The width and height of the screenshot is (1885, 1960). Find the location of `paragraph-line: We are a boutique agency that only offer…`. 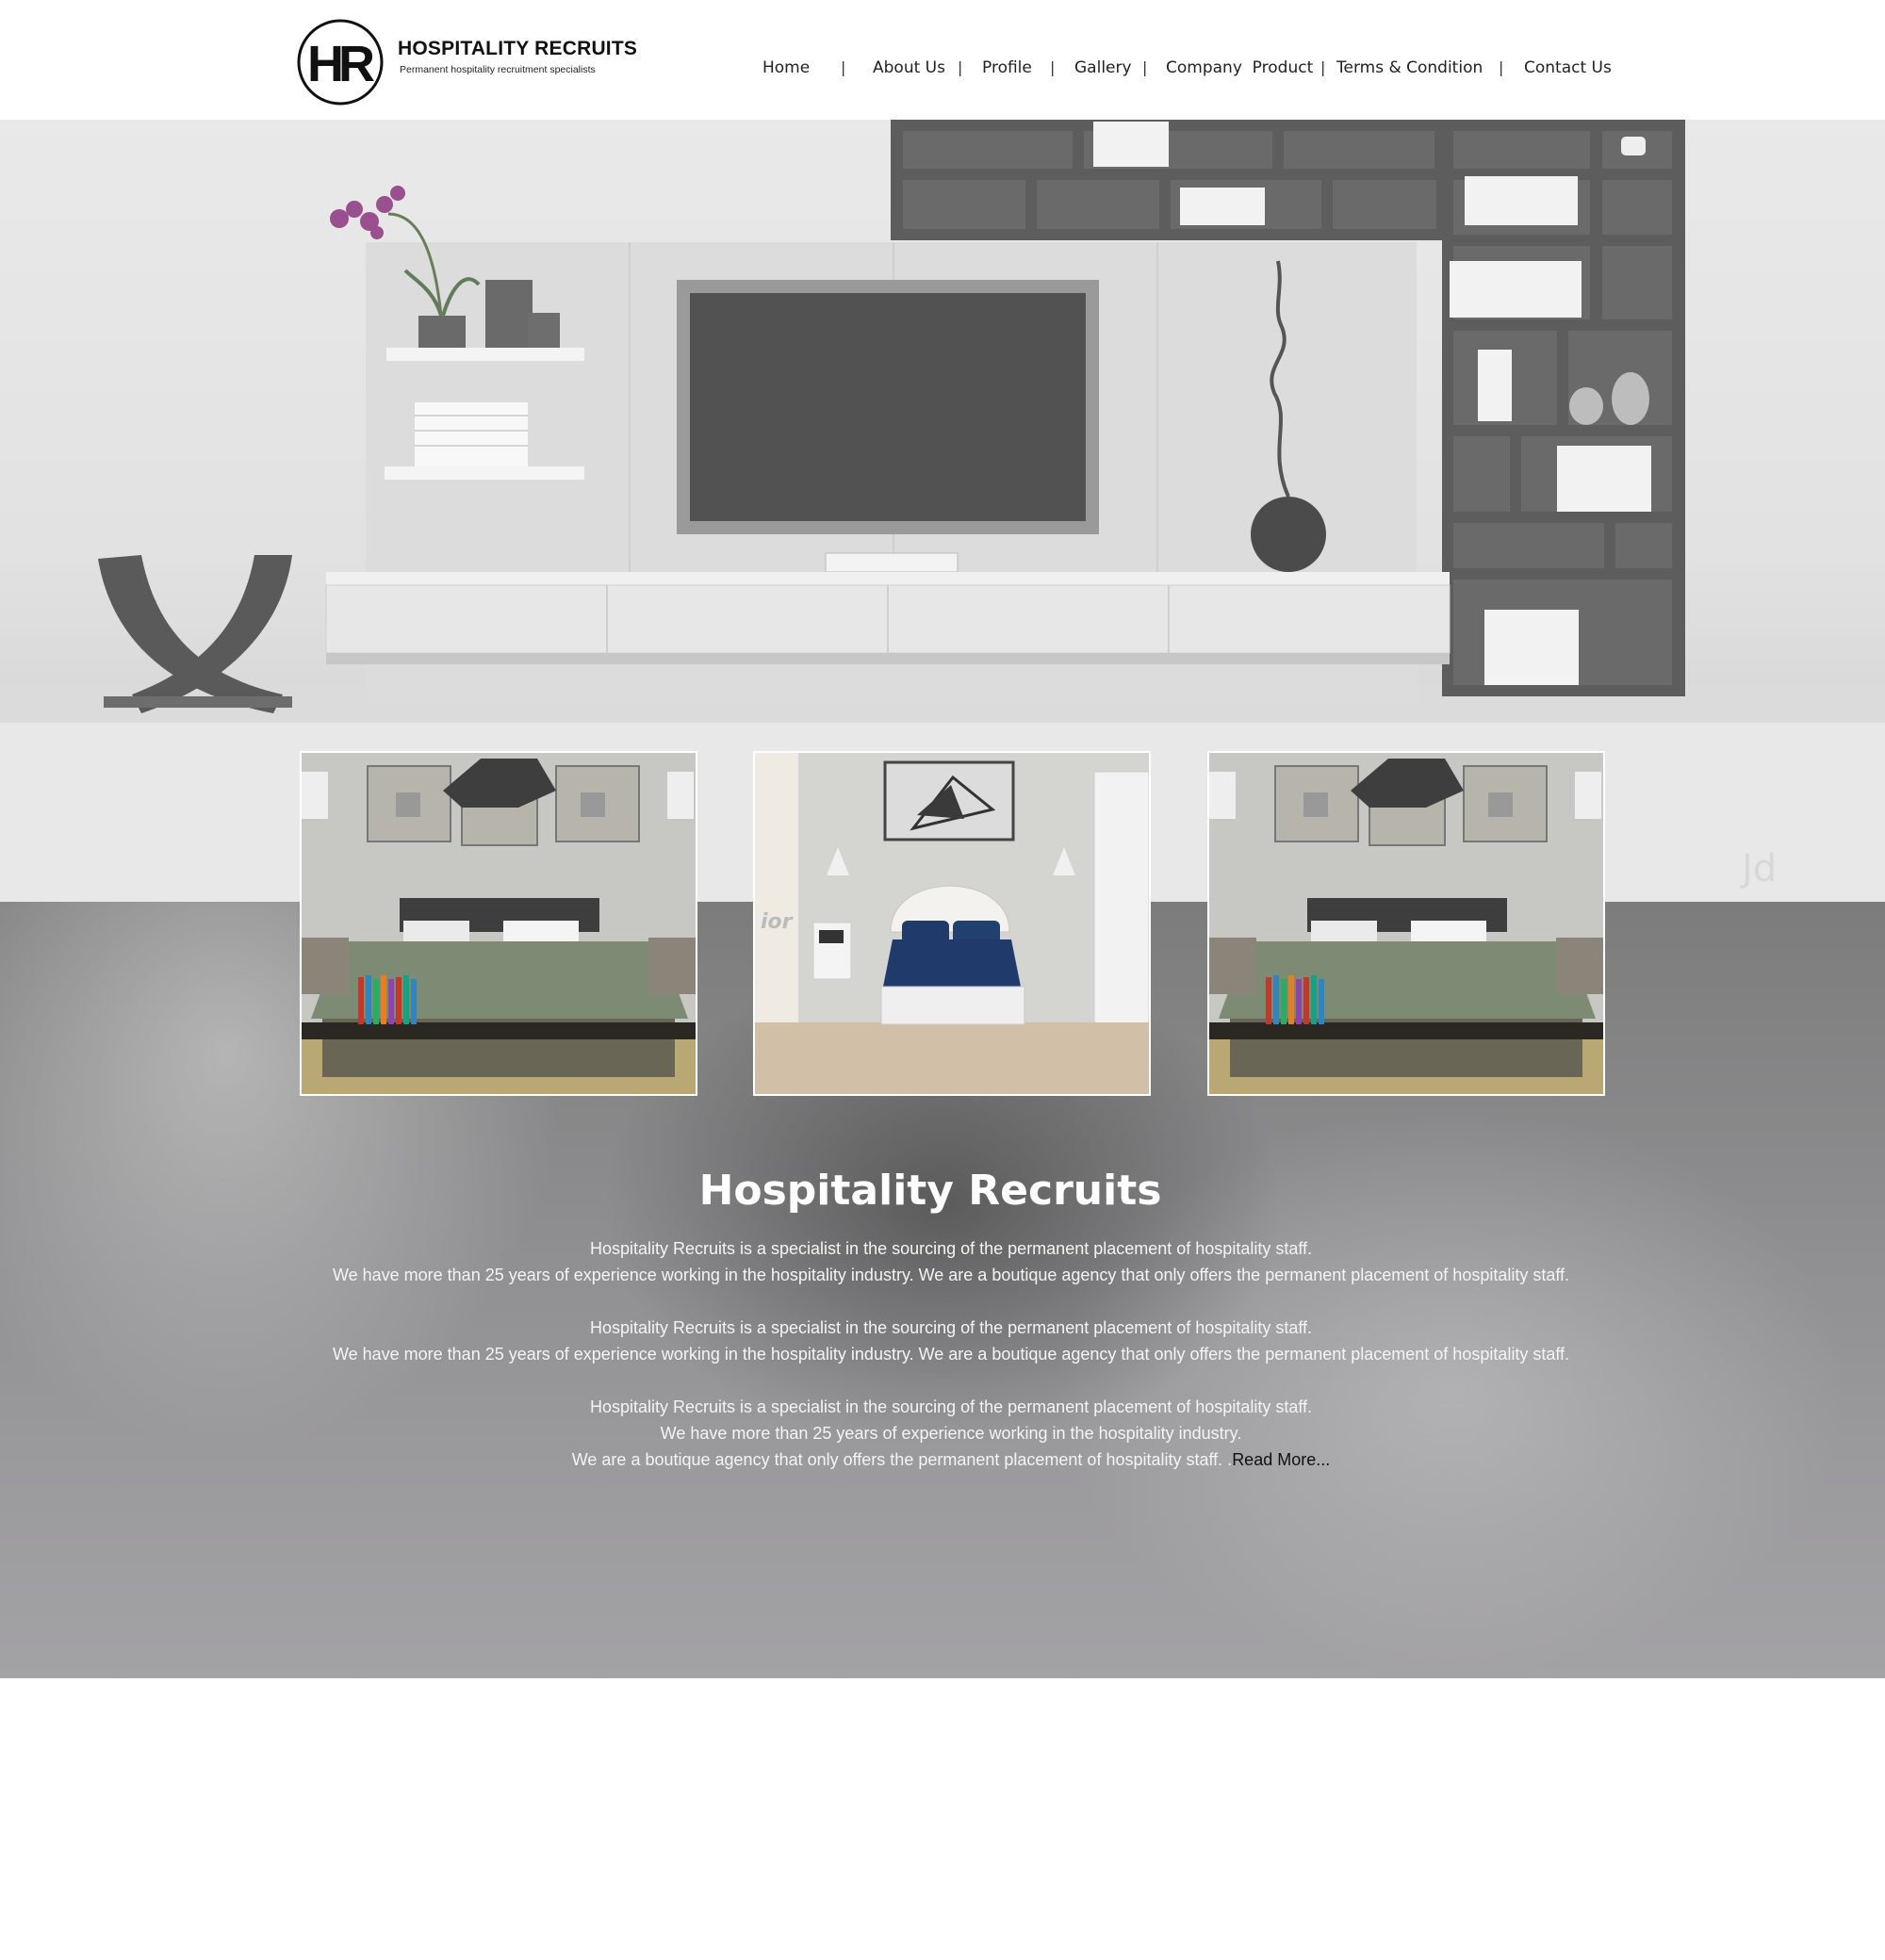

paragraph-line: We are a boutique agency that only offer… is located at coordinates (902, 1459).